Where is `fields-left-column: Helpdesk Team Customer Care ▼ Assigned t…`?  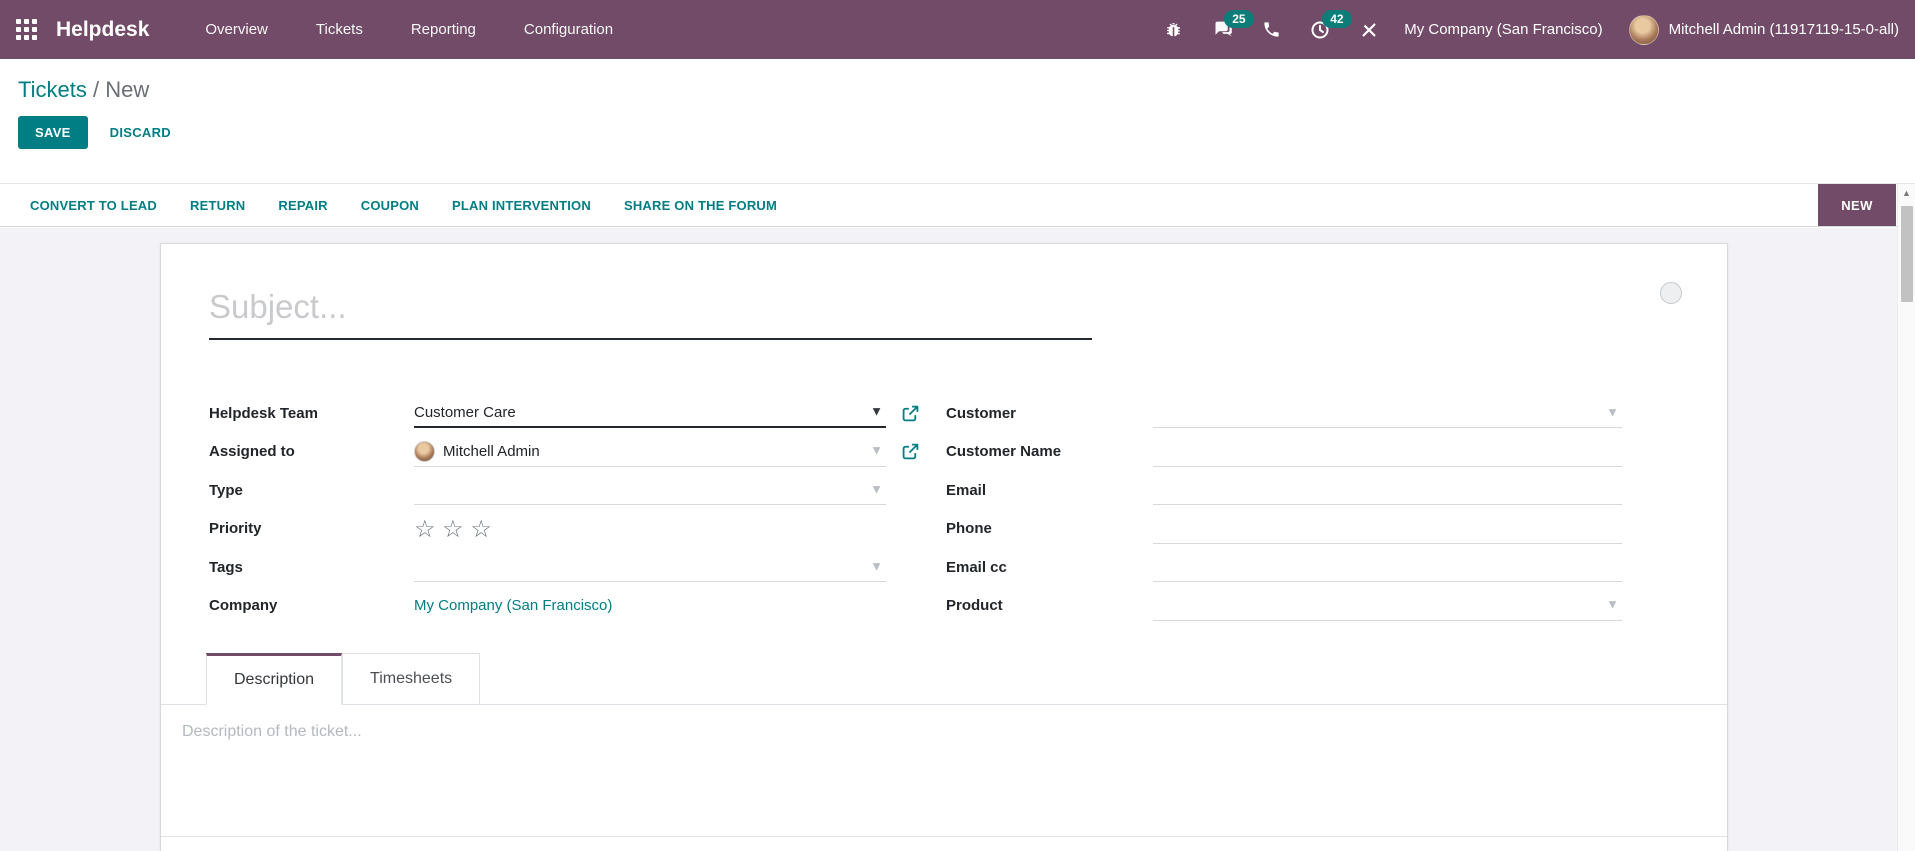
fields-left-column: Helpdesk Team Customer Care ▼ Assigned t… is located at coordinates (569, 509).